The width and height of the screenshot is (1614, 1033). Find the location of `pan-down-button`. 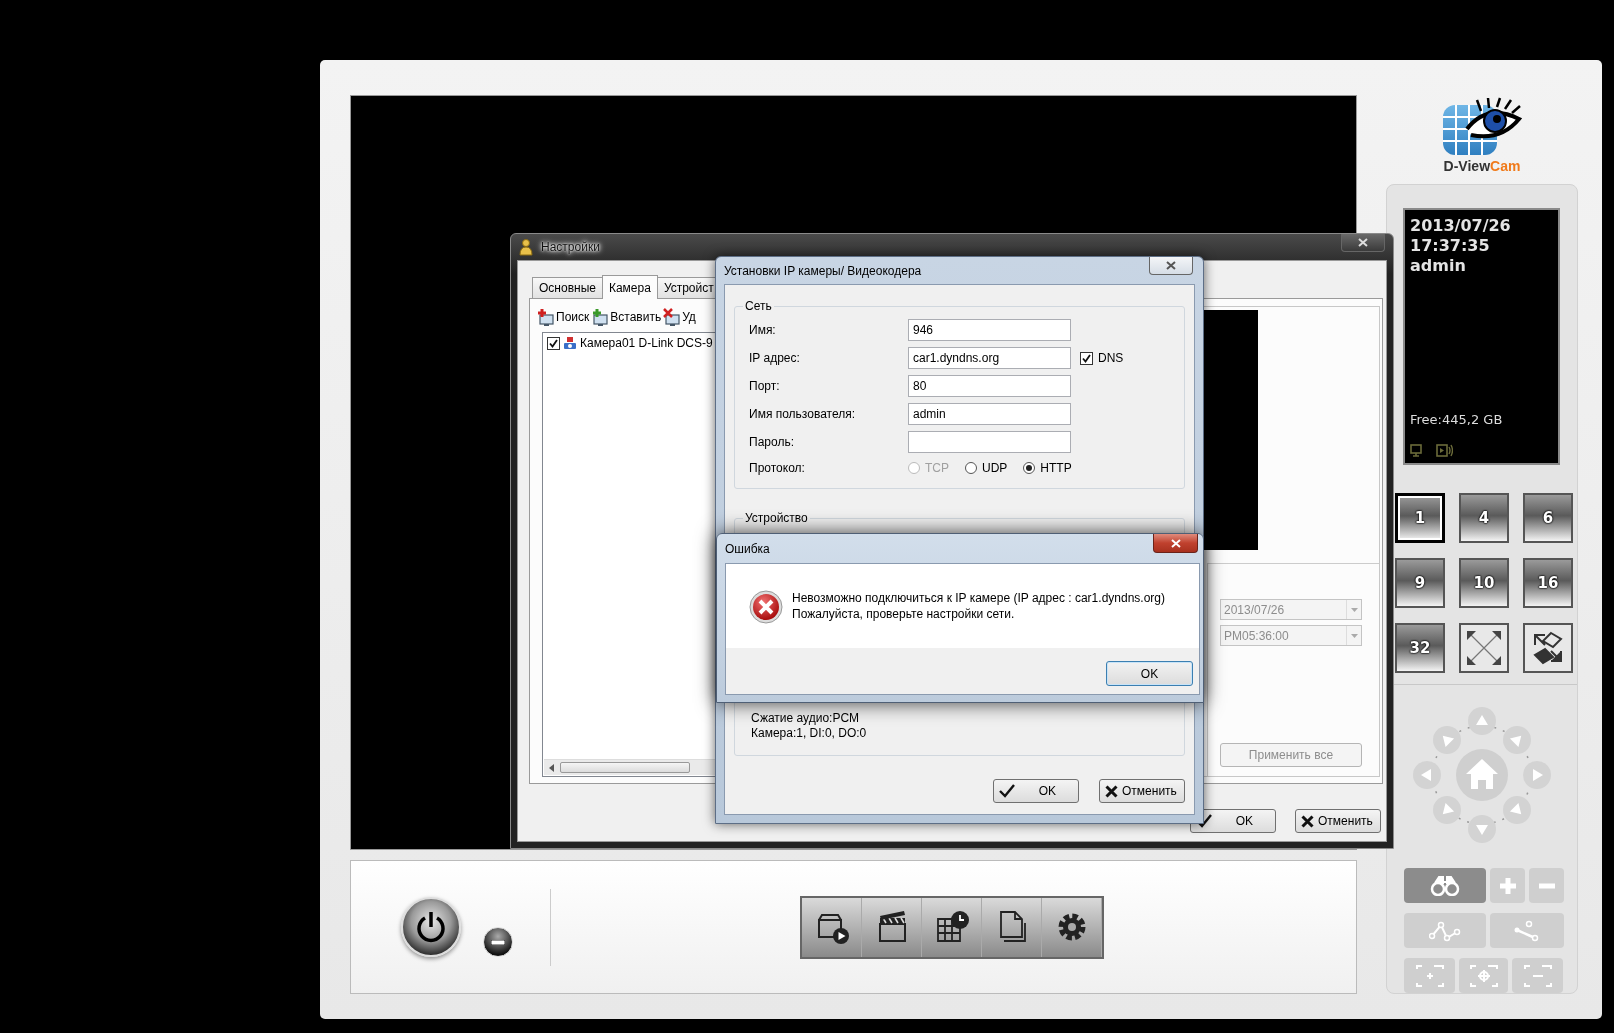

pan-down-button is located at coordinates (1482, 829).